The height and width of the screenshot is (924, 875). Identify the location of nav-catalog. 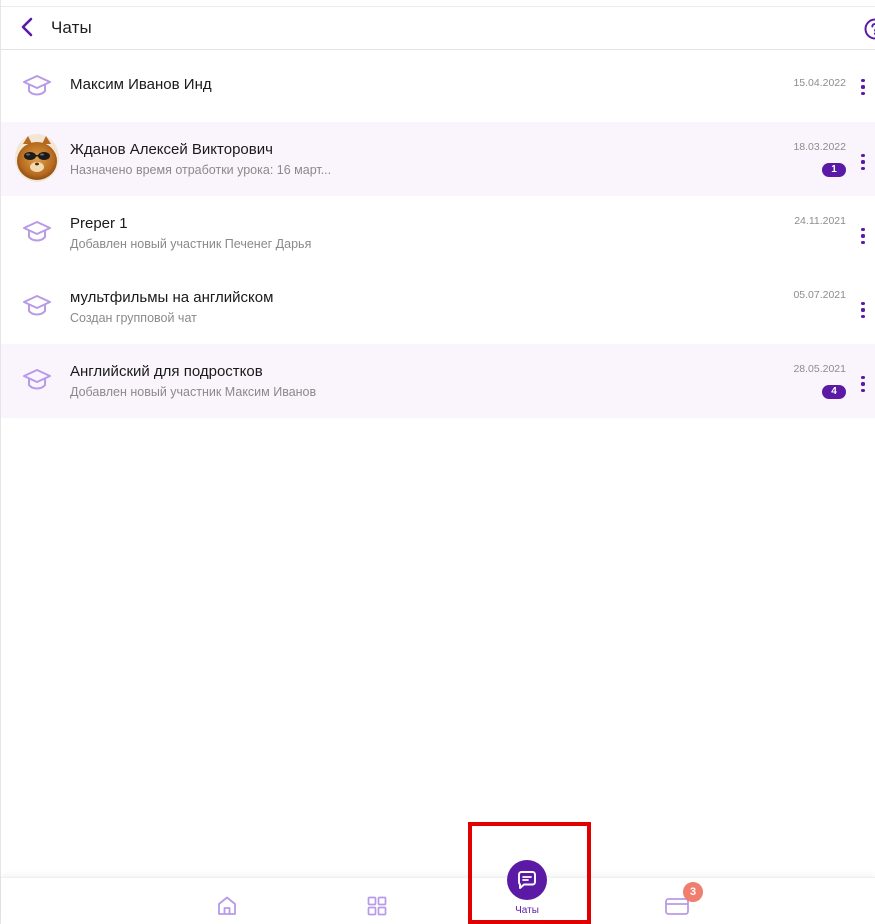
(377, 906).